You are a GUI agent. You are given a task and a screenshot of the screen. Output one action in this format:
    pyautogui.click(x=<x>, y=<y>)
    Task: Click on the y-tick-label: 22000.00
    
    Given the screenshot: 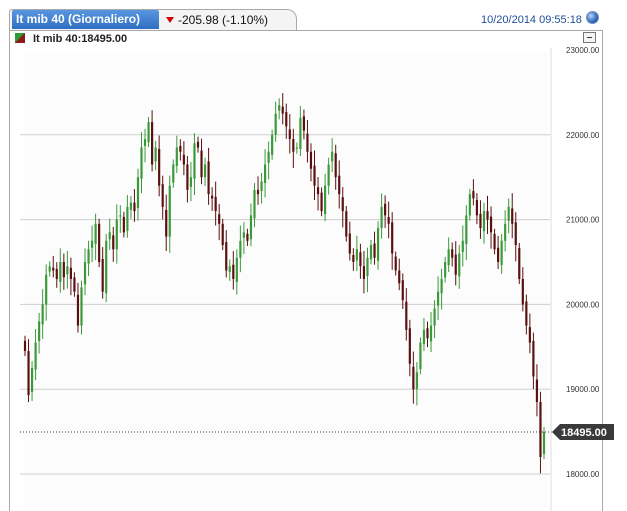 What is the action you would take?
    pyautogui.click(x=583, y=135)
    